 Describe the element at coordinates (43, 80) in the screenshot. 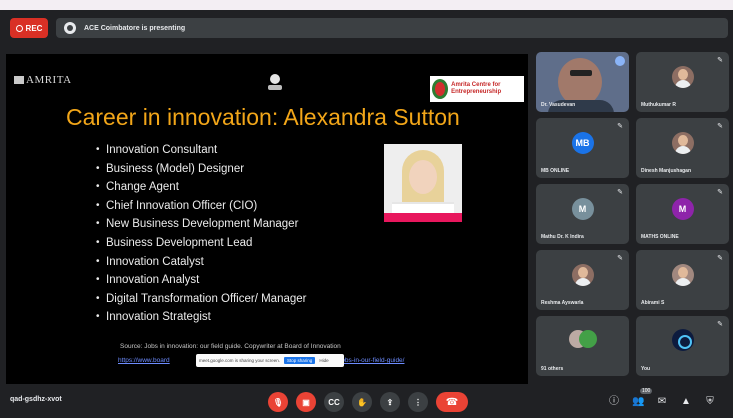

I see `amrita-logo: AMRITA` at that location.